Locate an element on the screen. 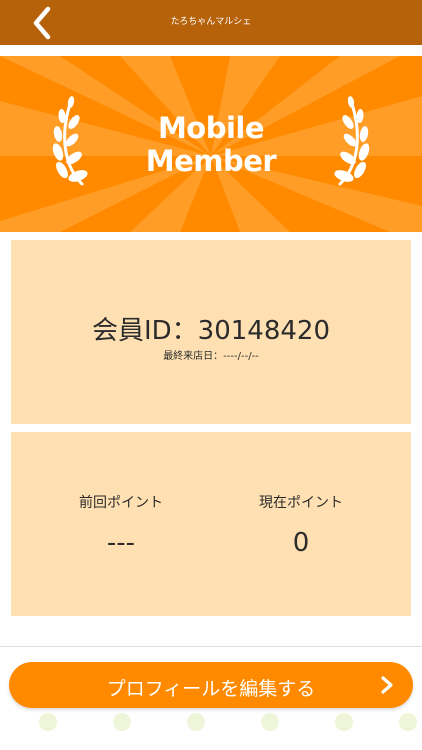  previous-points-label: 前回ポイント is located at coordinates (121, 503).